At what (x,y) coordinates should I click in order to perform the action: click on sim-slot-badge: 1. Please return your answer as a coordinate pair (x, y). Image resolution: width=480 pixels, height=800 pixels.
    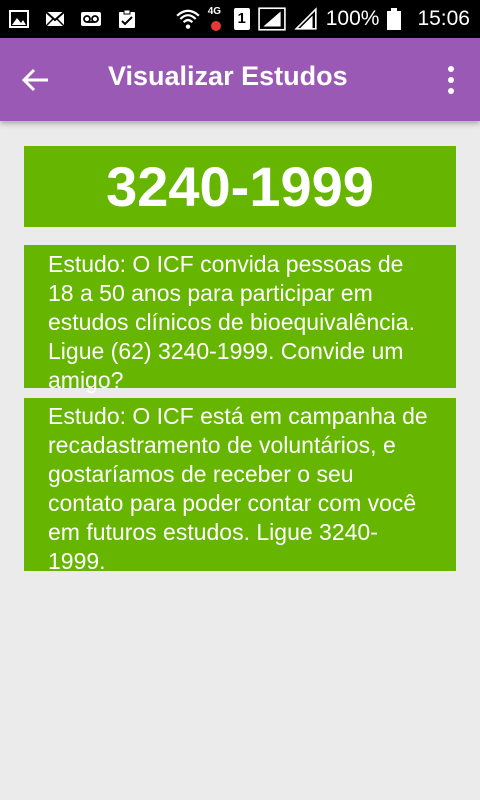
    Looking at the image, I should click on (241, 19).